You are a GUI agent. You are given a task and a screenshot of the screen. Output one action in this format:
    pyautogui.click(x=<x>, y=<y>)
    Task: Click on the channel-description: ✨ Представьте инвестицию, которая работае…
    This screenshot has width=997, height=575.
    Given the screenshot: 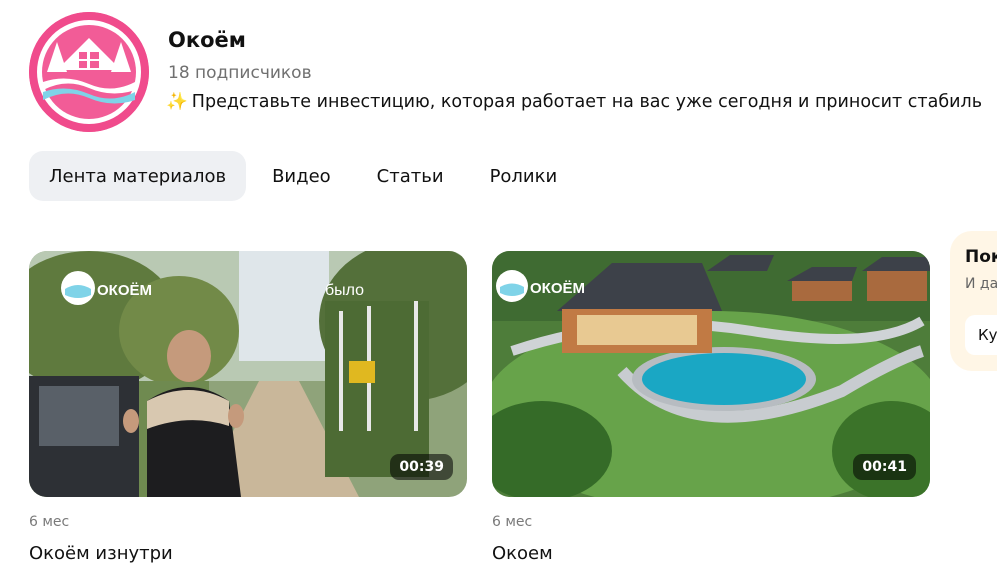 What is the action you would take?
    pyautogui.click(x=581, y=102)
    